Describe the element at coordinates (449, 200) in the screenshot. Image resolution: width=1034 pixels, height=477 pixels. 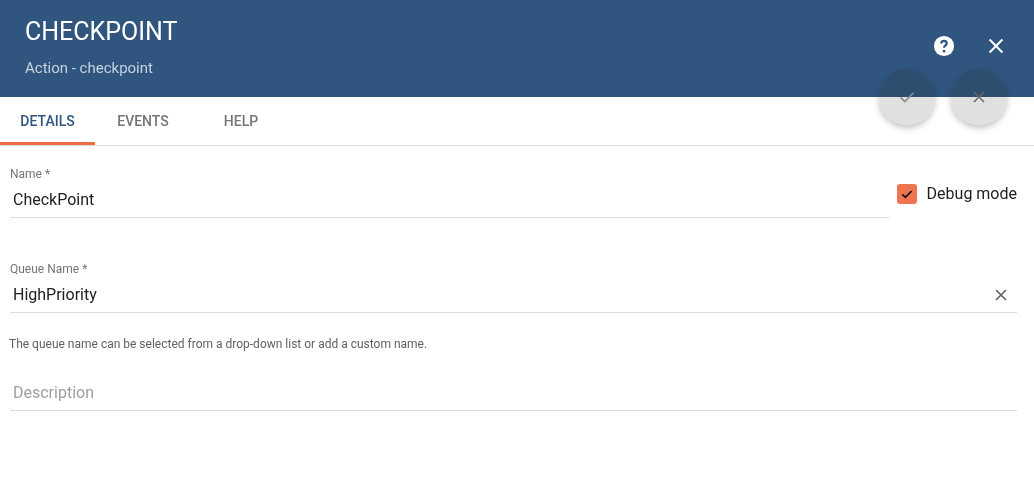
I see `text-field: CheckPoint` at that location.